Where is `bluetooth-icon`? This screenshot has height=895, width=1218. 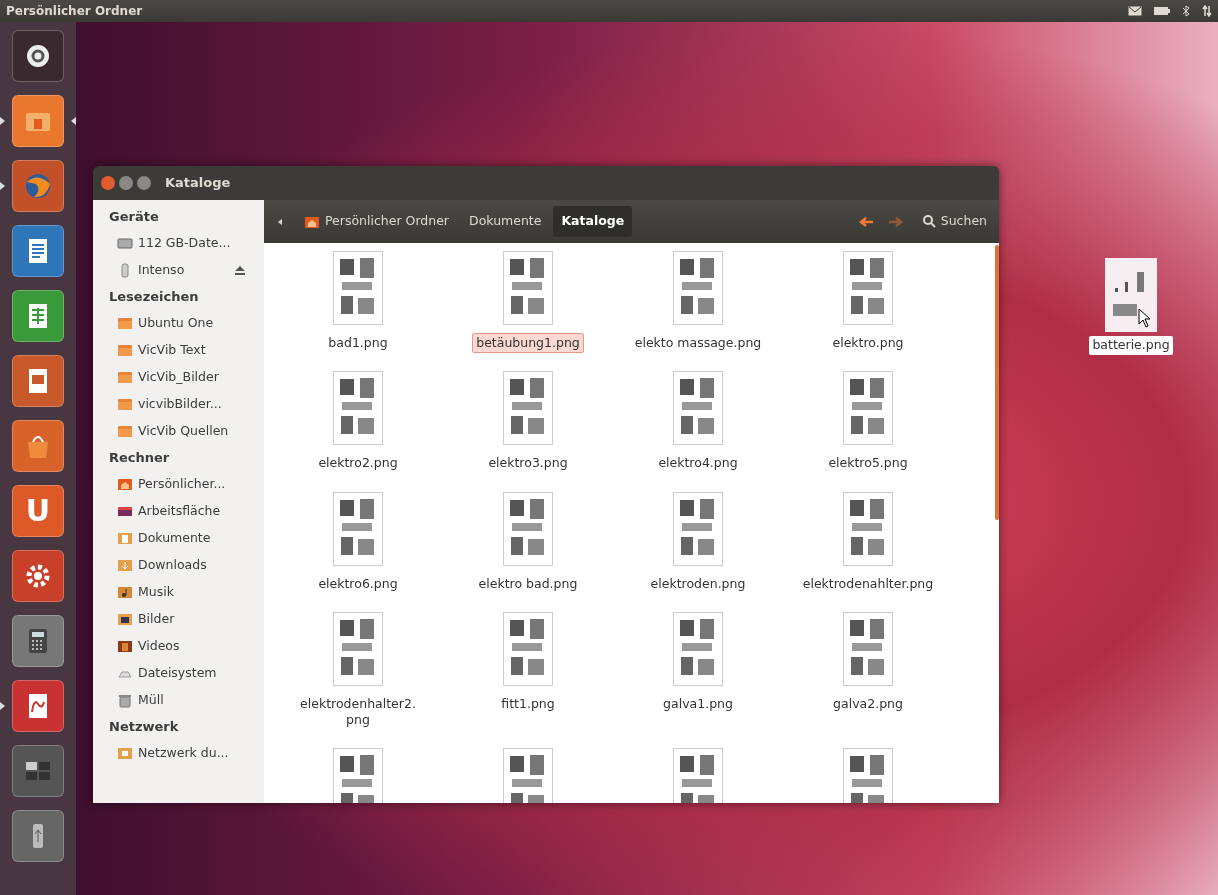 bluetooth-icon is located at coordinates (1186, 11).